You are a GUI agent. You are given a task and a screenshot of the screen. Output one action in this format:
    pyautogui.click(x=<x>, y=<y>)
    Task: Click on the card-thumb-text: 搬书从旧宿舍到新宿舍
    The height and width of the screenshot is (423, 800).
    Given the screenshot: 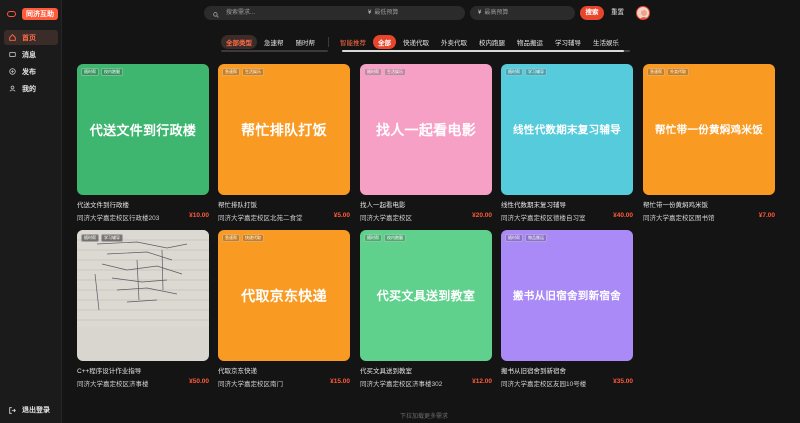 What is the action you would take?
    pyautogui.click(x=567, y=296)
    